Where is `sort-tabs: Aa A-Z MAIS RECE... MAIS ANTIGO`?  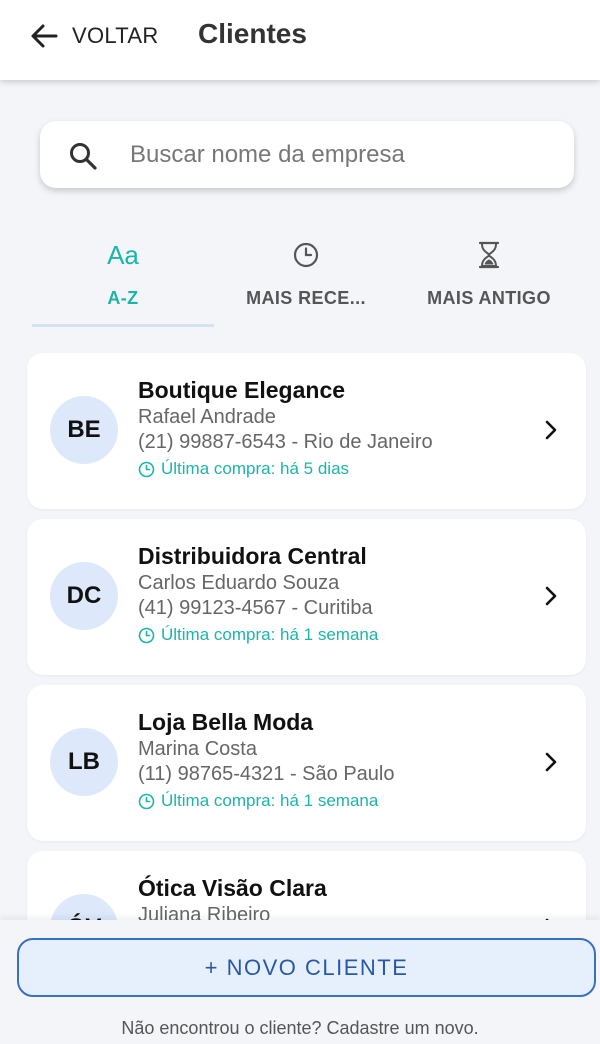
sort-tabs: Aa A-Z MAIS RECE... MAIS ANTIGO is located at coordinates (306, 271).